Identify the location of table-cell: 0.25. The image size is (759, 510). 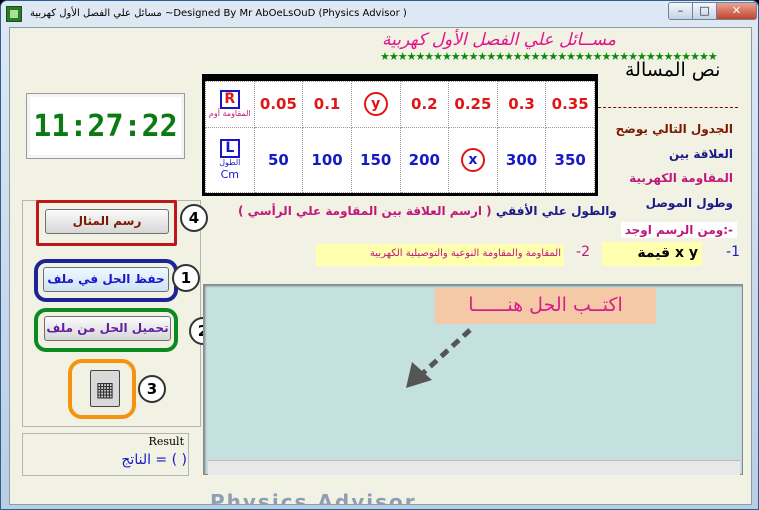
(473, 104).